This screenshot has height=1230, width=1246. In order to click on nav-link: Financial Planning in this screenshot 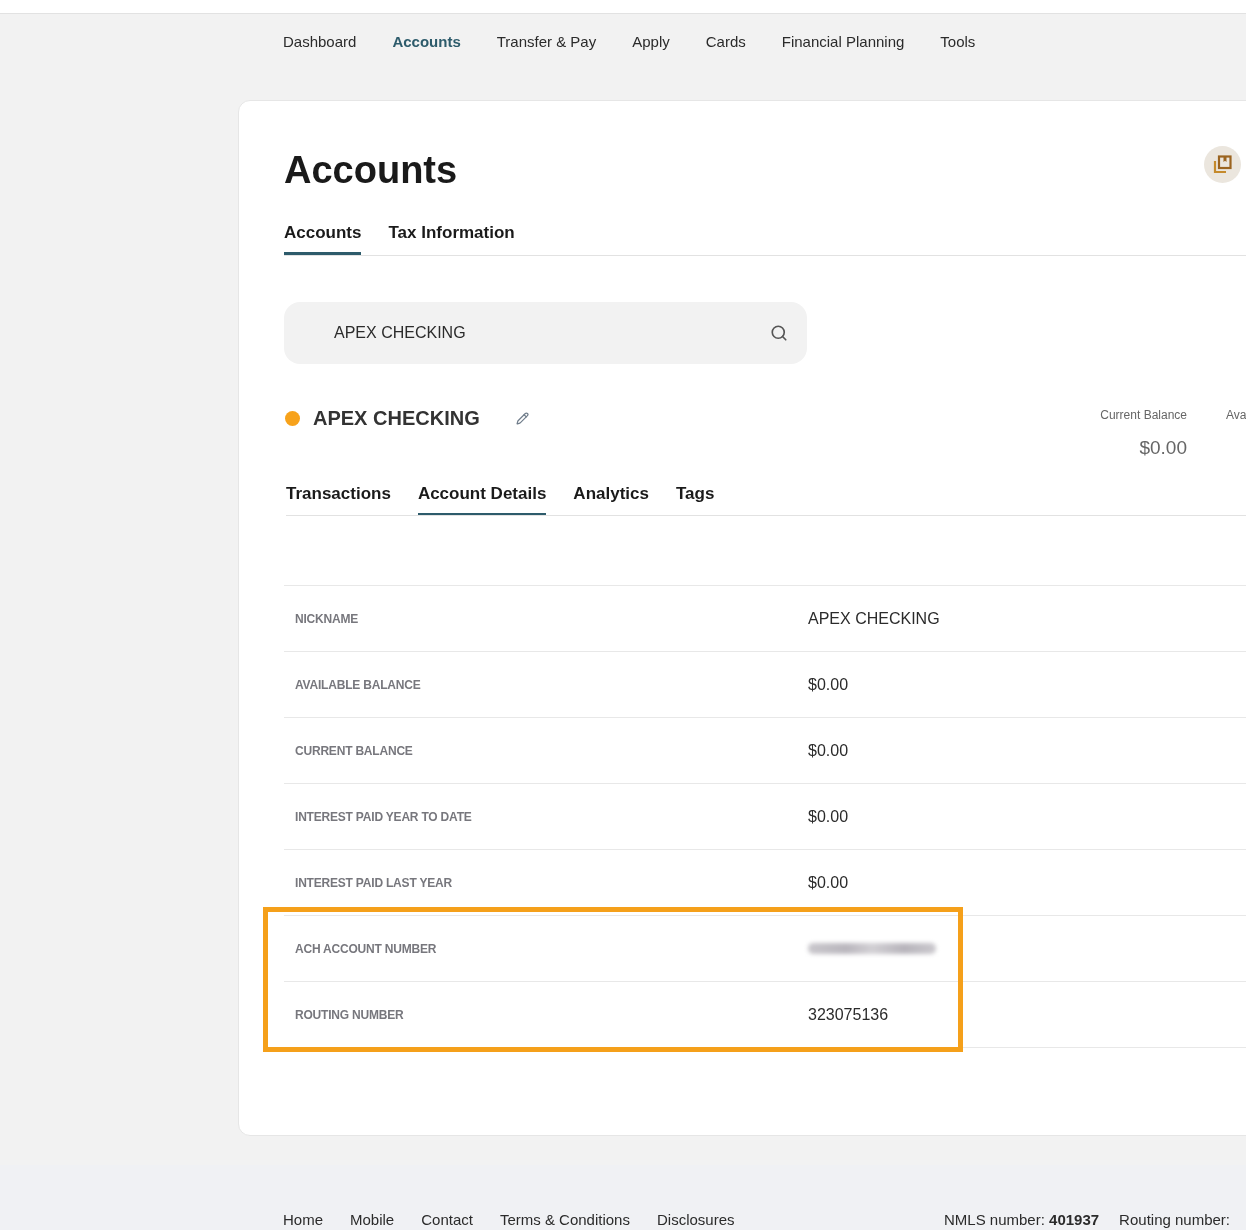, I will do `click(843, 42)`.